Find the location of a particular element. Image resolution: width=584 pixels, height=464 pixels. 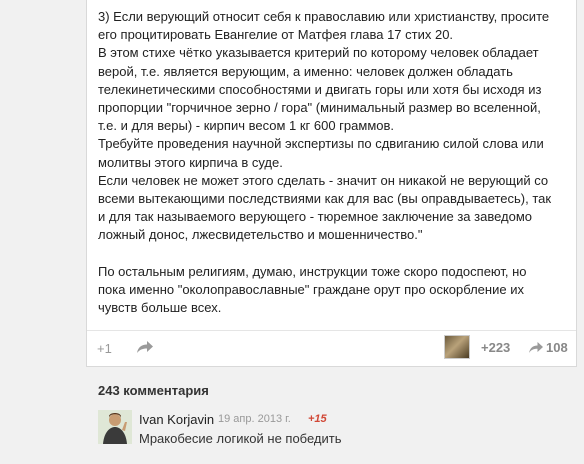

comment-text: Мракобесие логикой не победить is located at coordinates (240, 438).